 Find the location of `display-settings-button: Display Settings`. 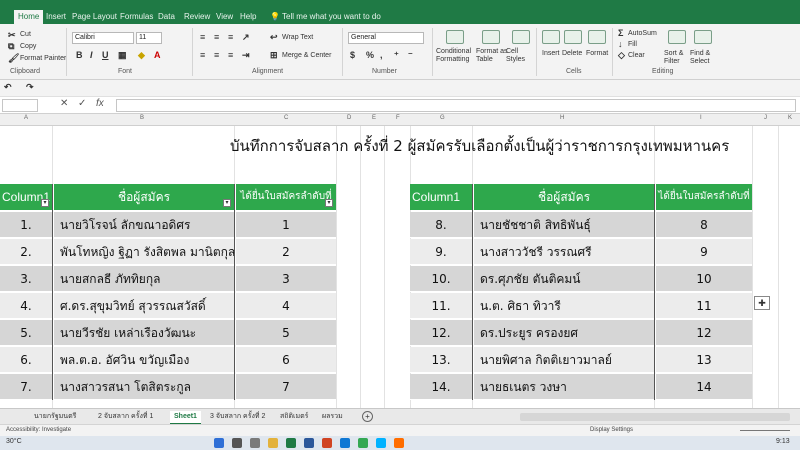

display-settings-button: Display Settings is located at coordinates (611, 430).